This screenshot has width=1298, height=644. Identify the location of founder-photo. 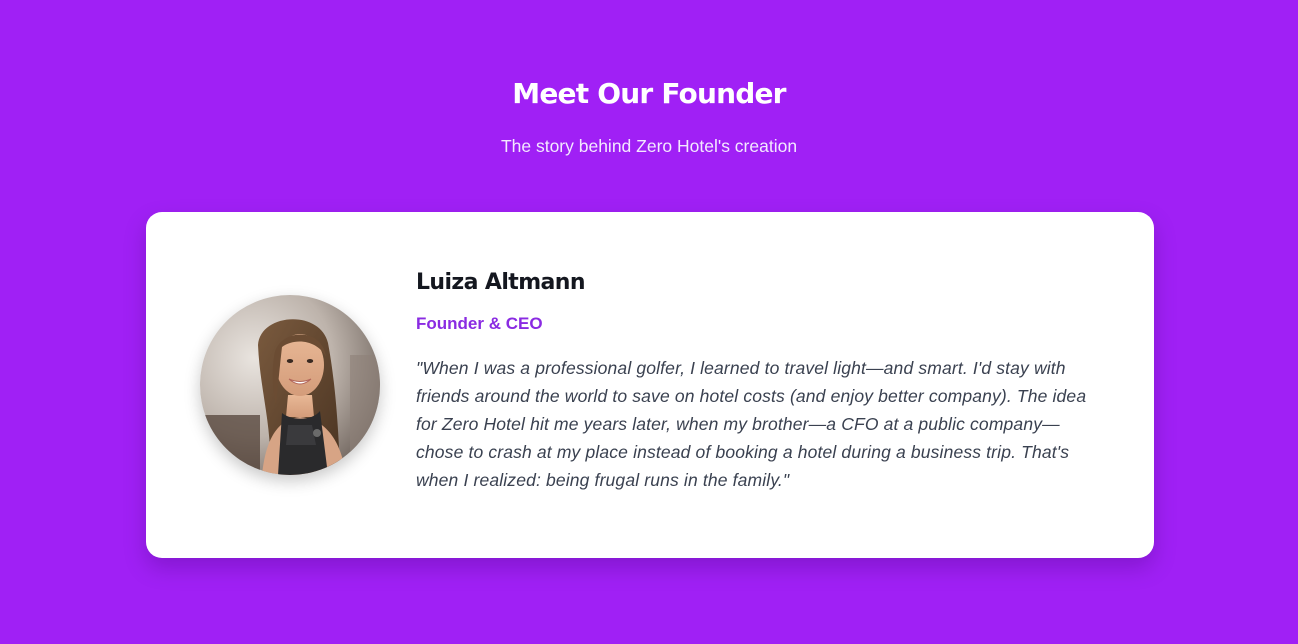
(290, 385).